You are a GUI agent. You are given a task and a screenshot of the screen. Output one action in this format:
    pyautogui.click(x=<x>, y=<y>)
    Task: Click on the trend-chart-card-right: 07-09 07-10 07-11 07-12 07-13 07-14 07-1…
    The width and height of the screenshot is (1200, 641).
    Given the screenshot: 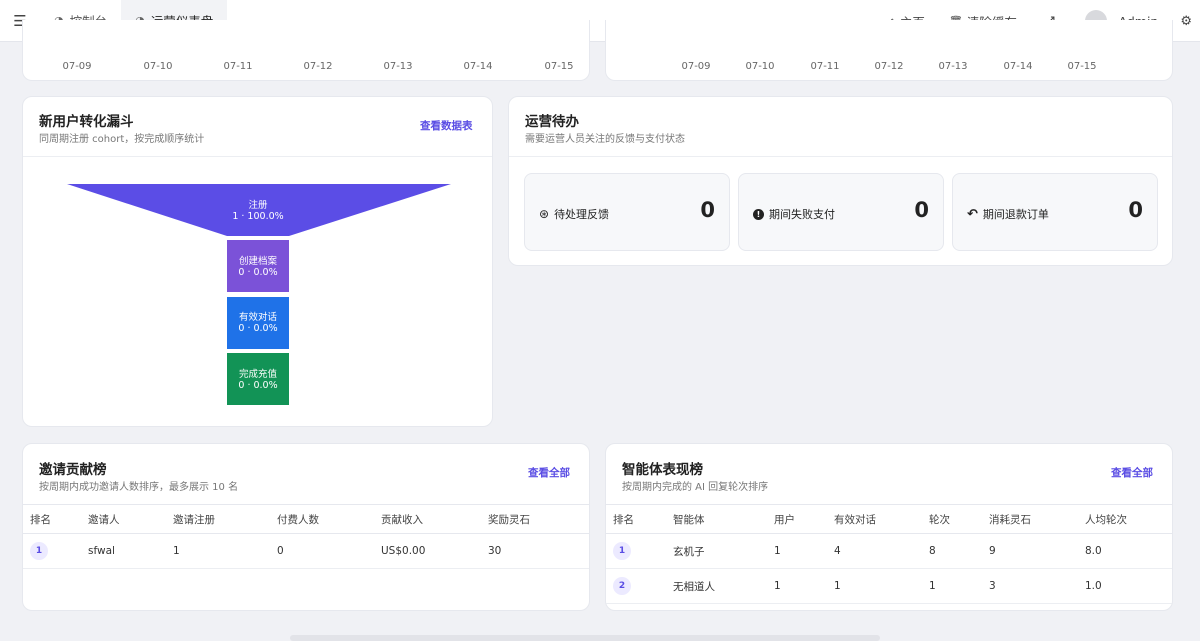 What is the action you would take?
    pyautogui.click(x=889, y=50)
    